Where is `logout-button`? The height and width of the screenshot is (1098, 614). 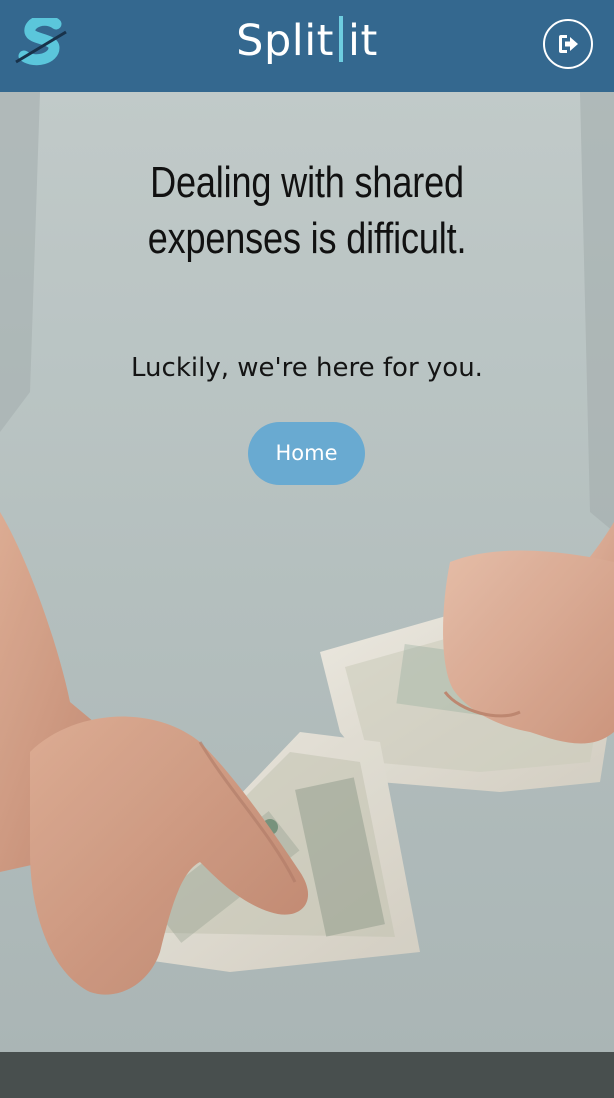
logout-button is located at coordinates (568, 44).